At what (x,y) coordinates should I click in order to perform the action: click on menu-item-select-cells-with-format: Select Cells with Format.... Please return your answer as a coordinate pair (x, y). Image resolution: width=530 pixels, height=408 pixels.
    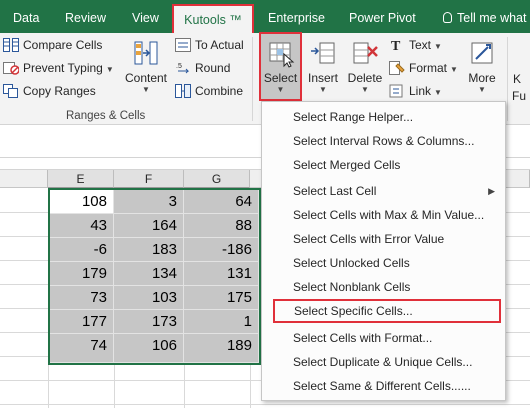
    Looking at the image, I should click on (383, 338).